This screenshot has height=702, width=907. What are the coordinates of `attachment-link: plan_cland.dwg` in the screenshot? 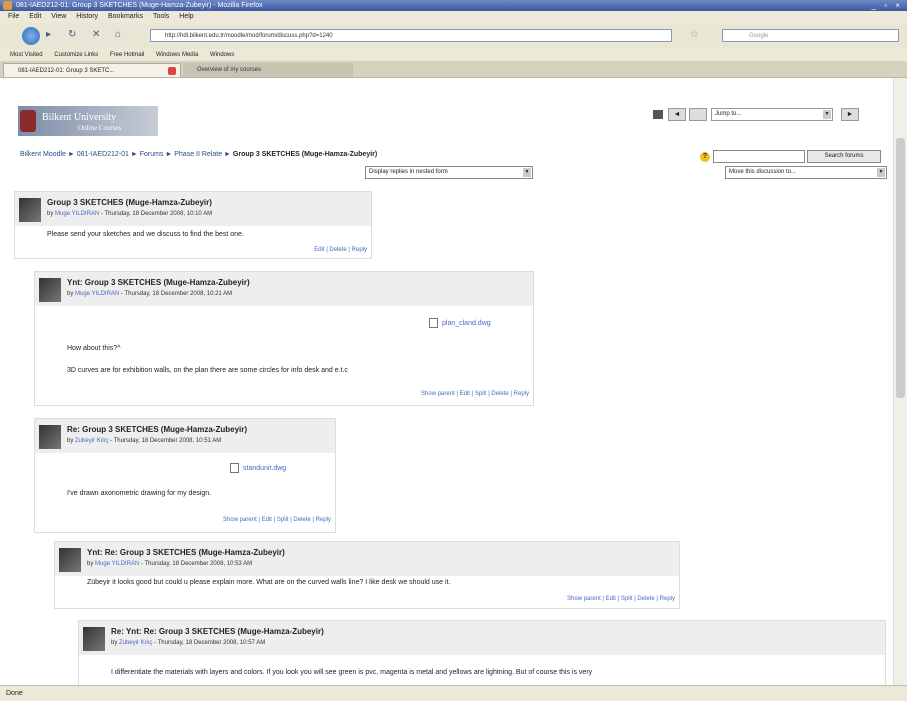 It's located at (460, 323).